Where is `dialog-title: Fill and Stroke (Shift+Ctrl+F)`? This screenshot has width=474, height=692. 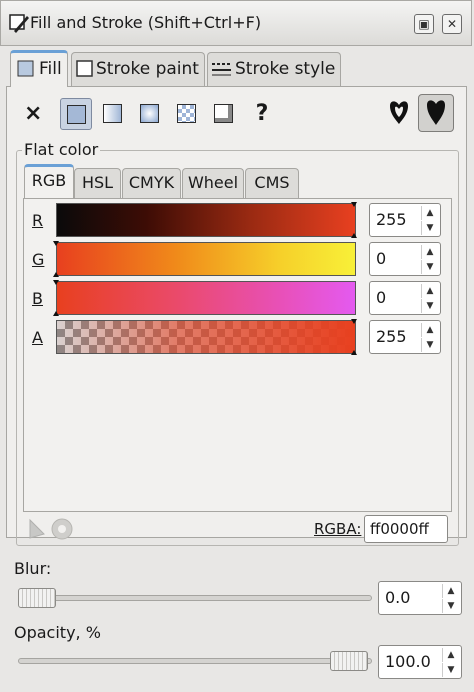 dialog-title: Fill and Stroke (Shift+Ctrl+F) is located at coordinates (146, 22).